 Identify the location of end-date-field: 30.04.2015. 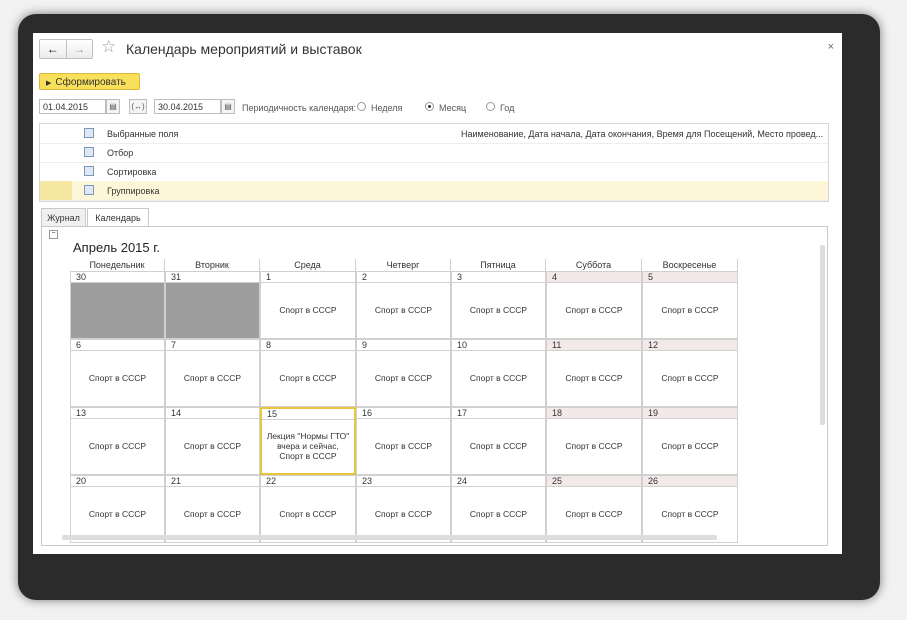
(187, 106).